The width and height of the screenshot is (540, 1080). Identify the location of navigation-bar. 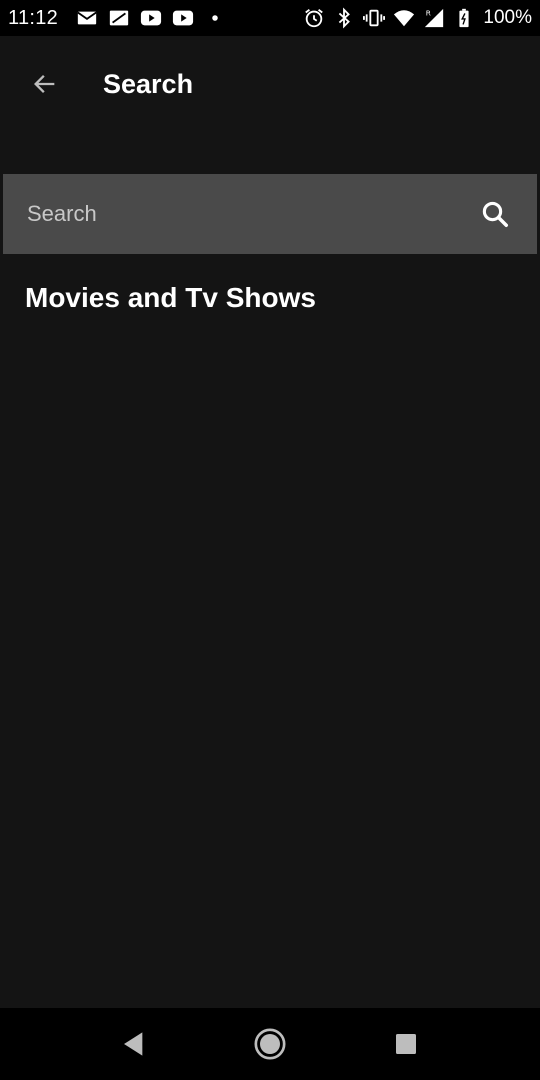
(270, 1044).